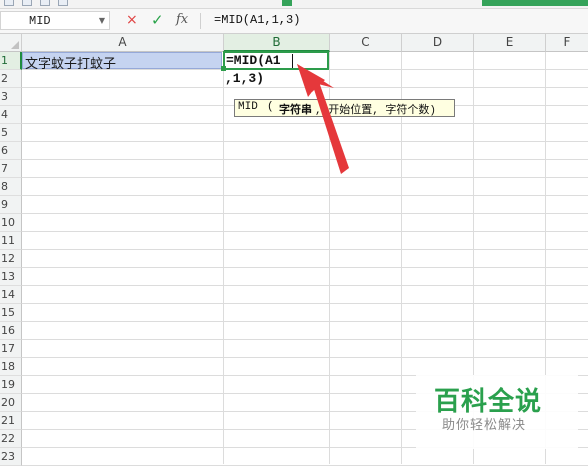  Describe the element at coordinates (484, 425) in the screenshot. I see `watermark-slogan: 助你轻松解决` at that location.